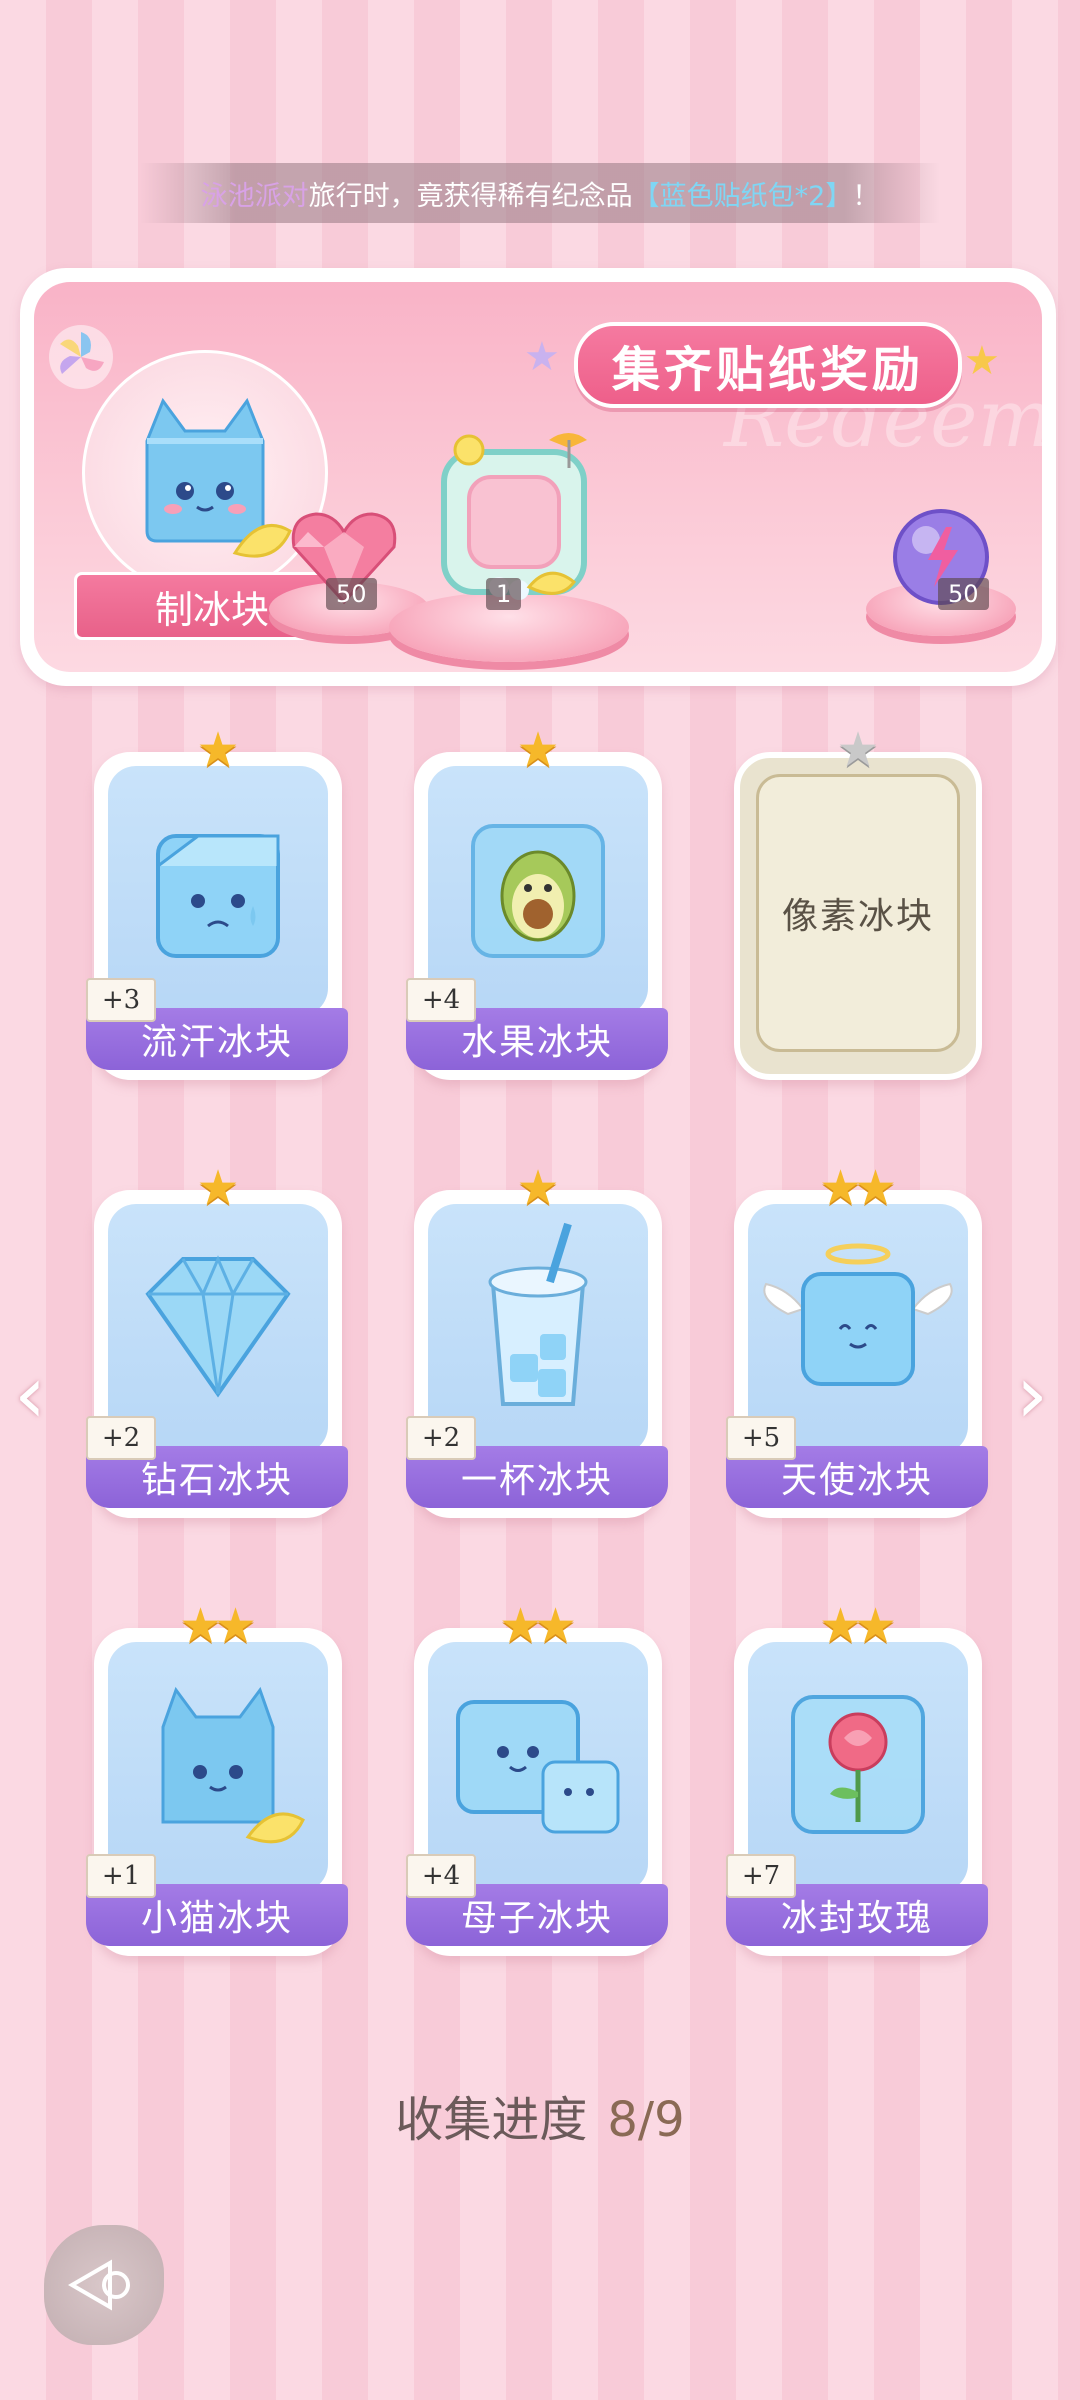  Describe the element at coordinates (537, 1777) in the screenshot. I see `sticker-card: ★★ 母子冰块 +4` at that location.